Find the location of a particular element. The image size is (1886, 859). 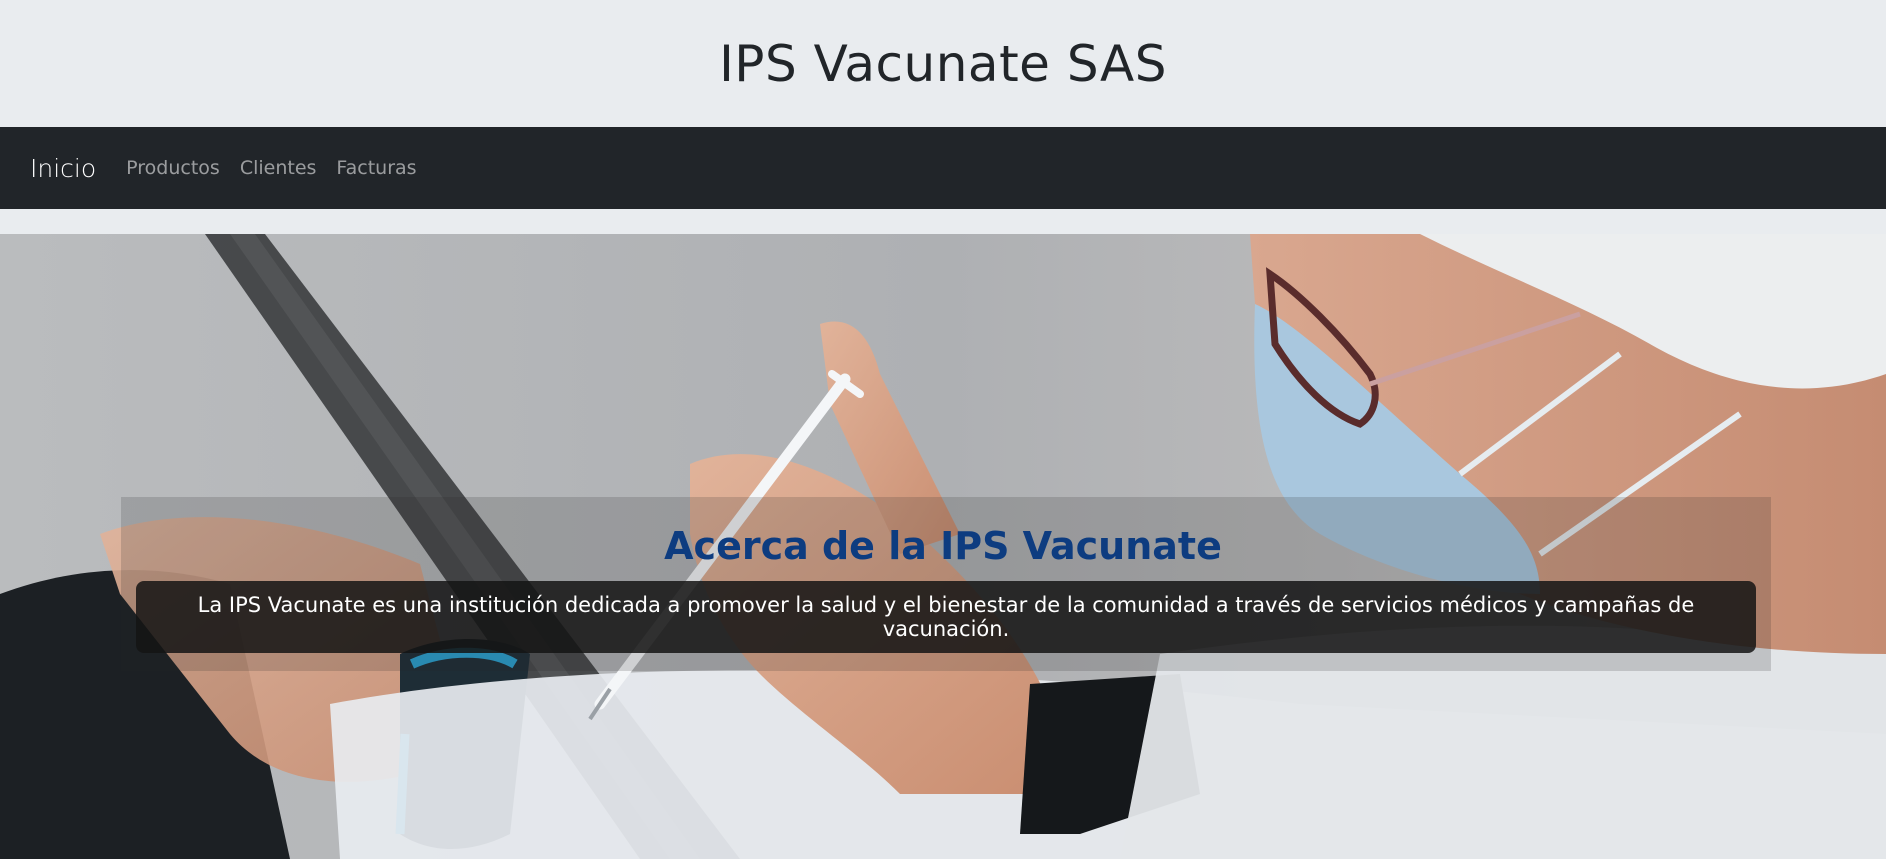

nav-link-productos: Productos is located at coordinates (173, 168).